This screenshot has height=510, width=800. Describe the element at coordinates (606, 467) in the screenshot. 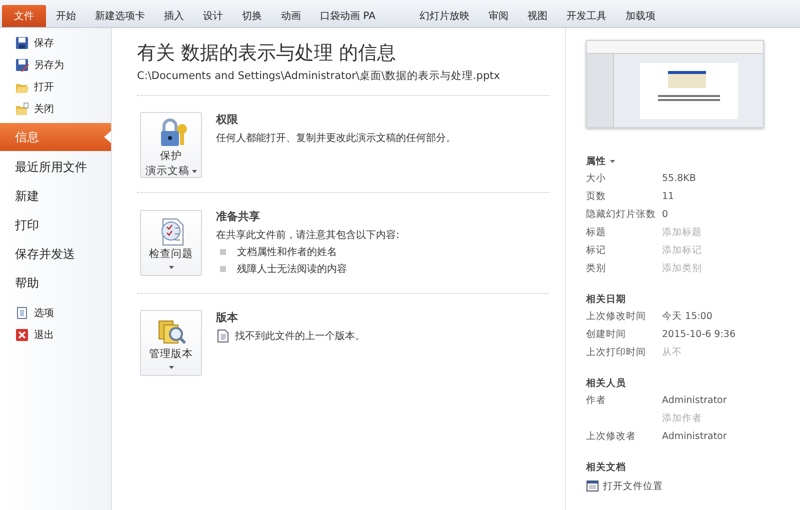

I see `group-heading: 相关文档` at that location.